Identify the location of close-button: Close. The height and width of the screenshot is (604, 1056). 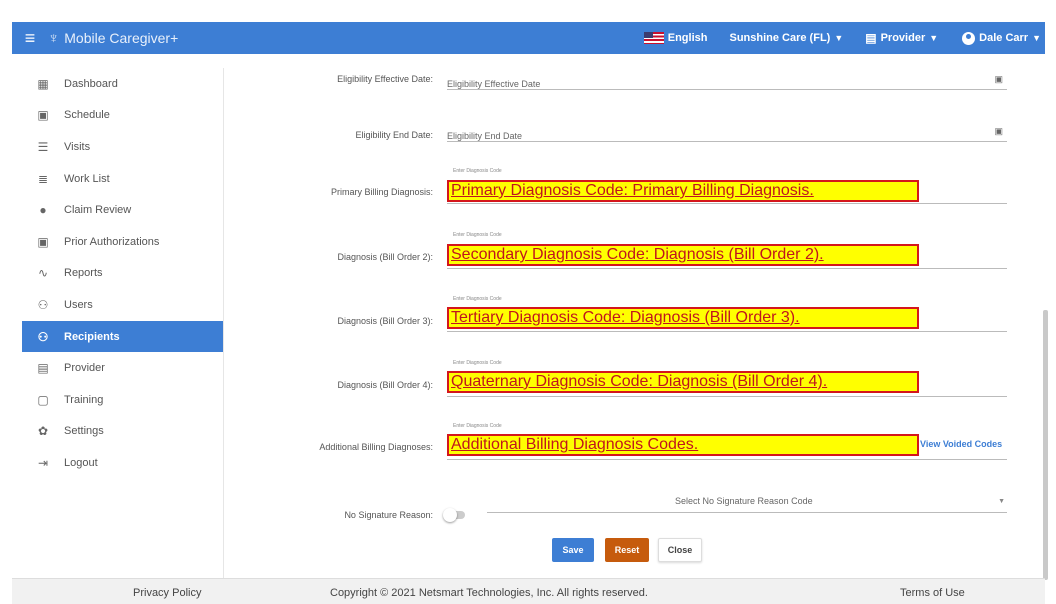
(680, 550).